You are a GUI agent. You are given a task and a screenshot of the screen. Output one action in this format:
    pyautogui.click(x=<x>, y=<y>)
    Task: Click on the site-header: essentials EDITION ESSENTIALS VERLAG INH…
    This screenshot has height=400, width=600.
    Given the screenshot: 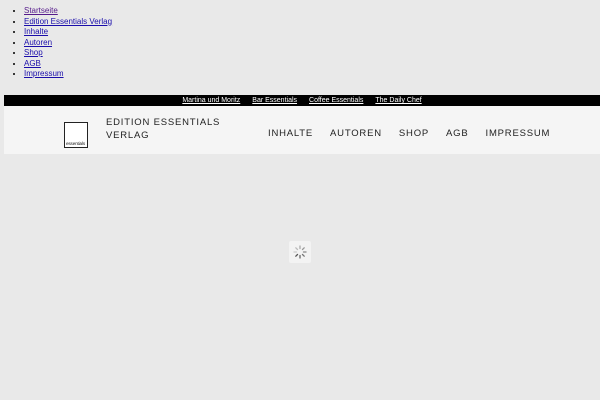 What is the action you would take?
    pyautogui.click(x=302, y=130)
    